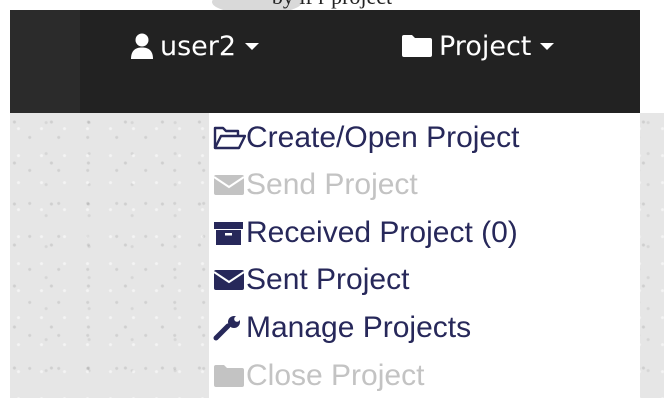  I want to click on user-menu-toggle: user2, so click(195, 46).